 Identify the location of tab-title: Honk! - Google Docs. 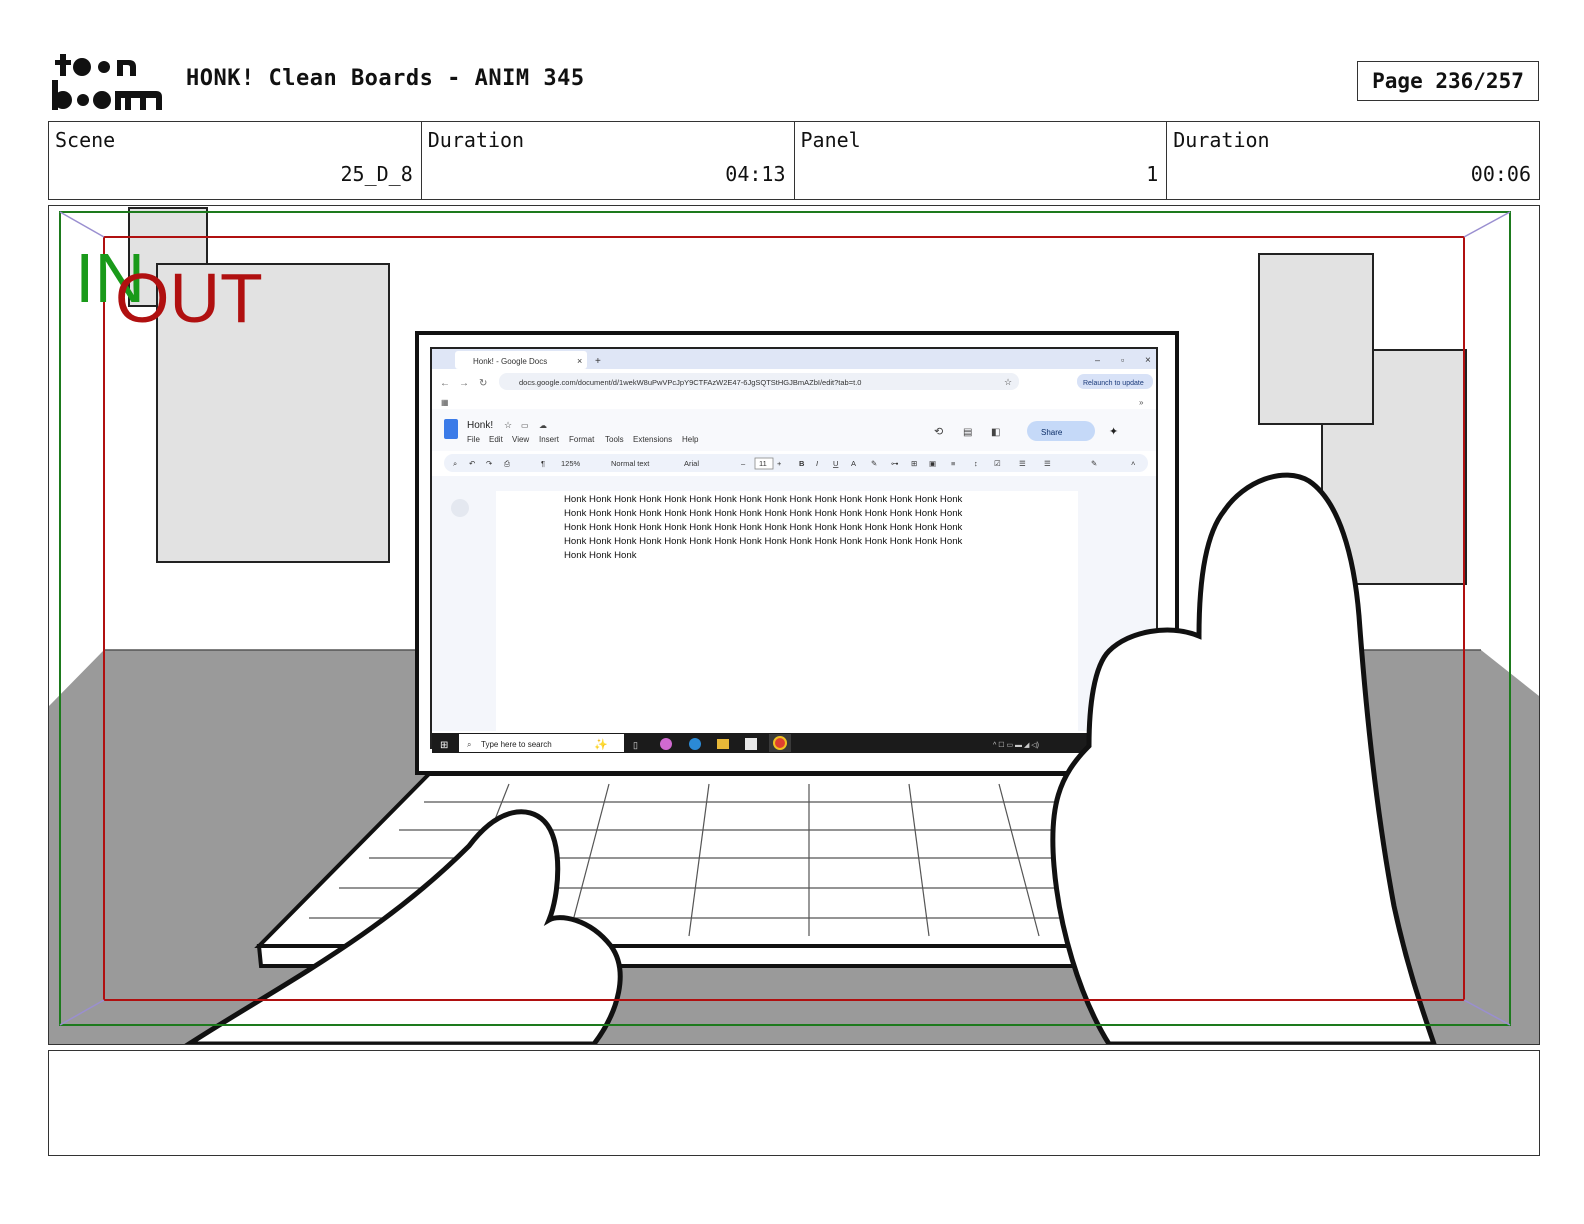
(510, 361).